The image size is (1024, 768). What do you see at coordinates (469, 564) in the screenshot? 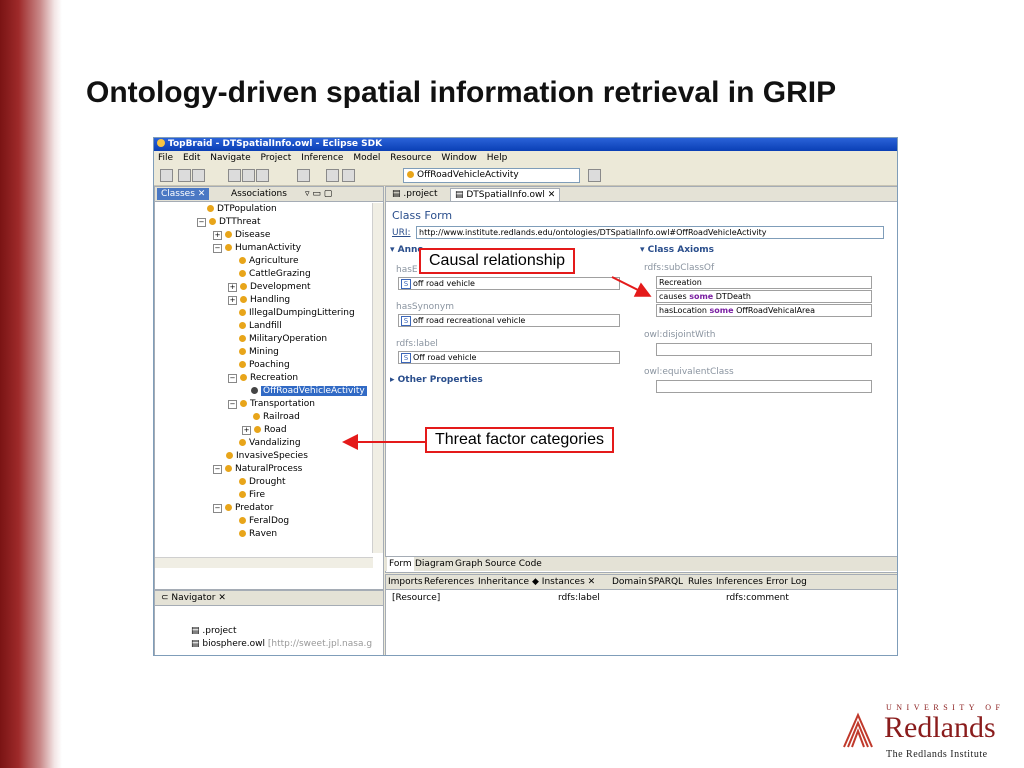
I see `tab-graph: Graph` at bounding box center [469, 564].